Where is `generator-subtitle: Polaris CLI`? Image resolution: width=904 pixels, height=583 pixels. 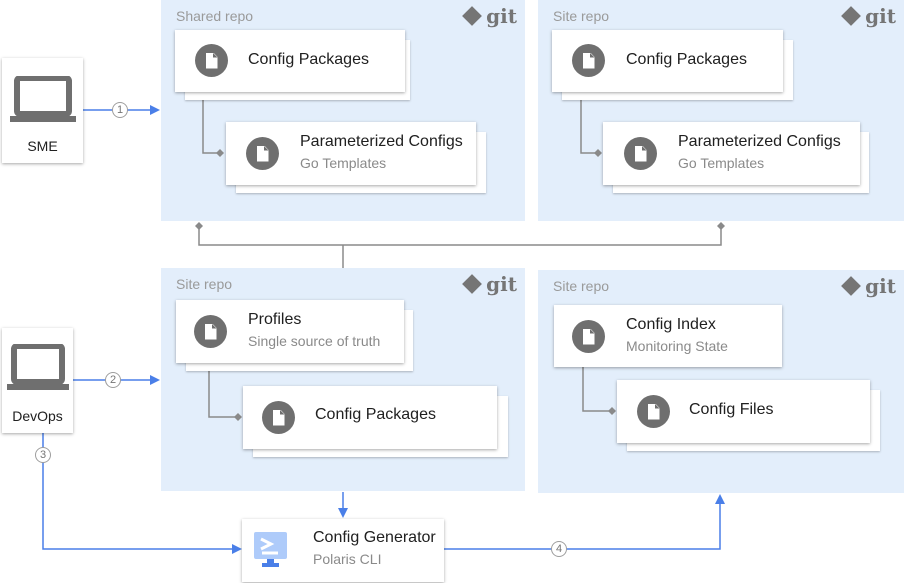
generator-subtitle: Polaris CLI is located at coordinates (347, 559).